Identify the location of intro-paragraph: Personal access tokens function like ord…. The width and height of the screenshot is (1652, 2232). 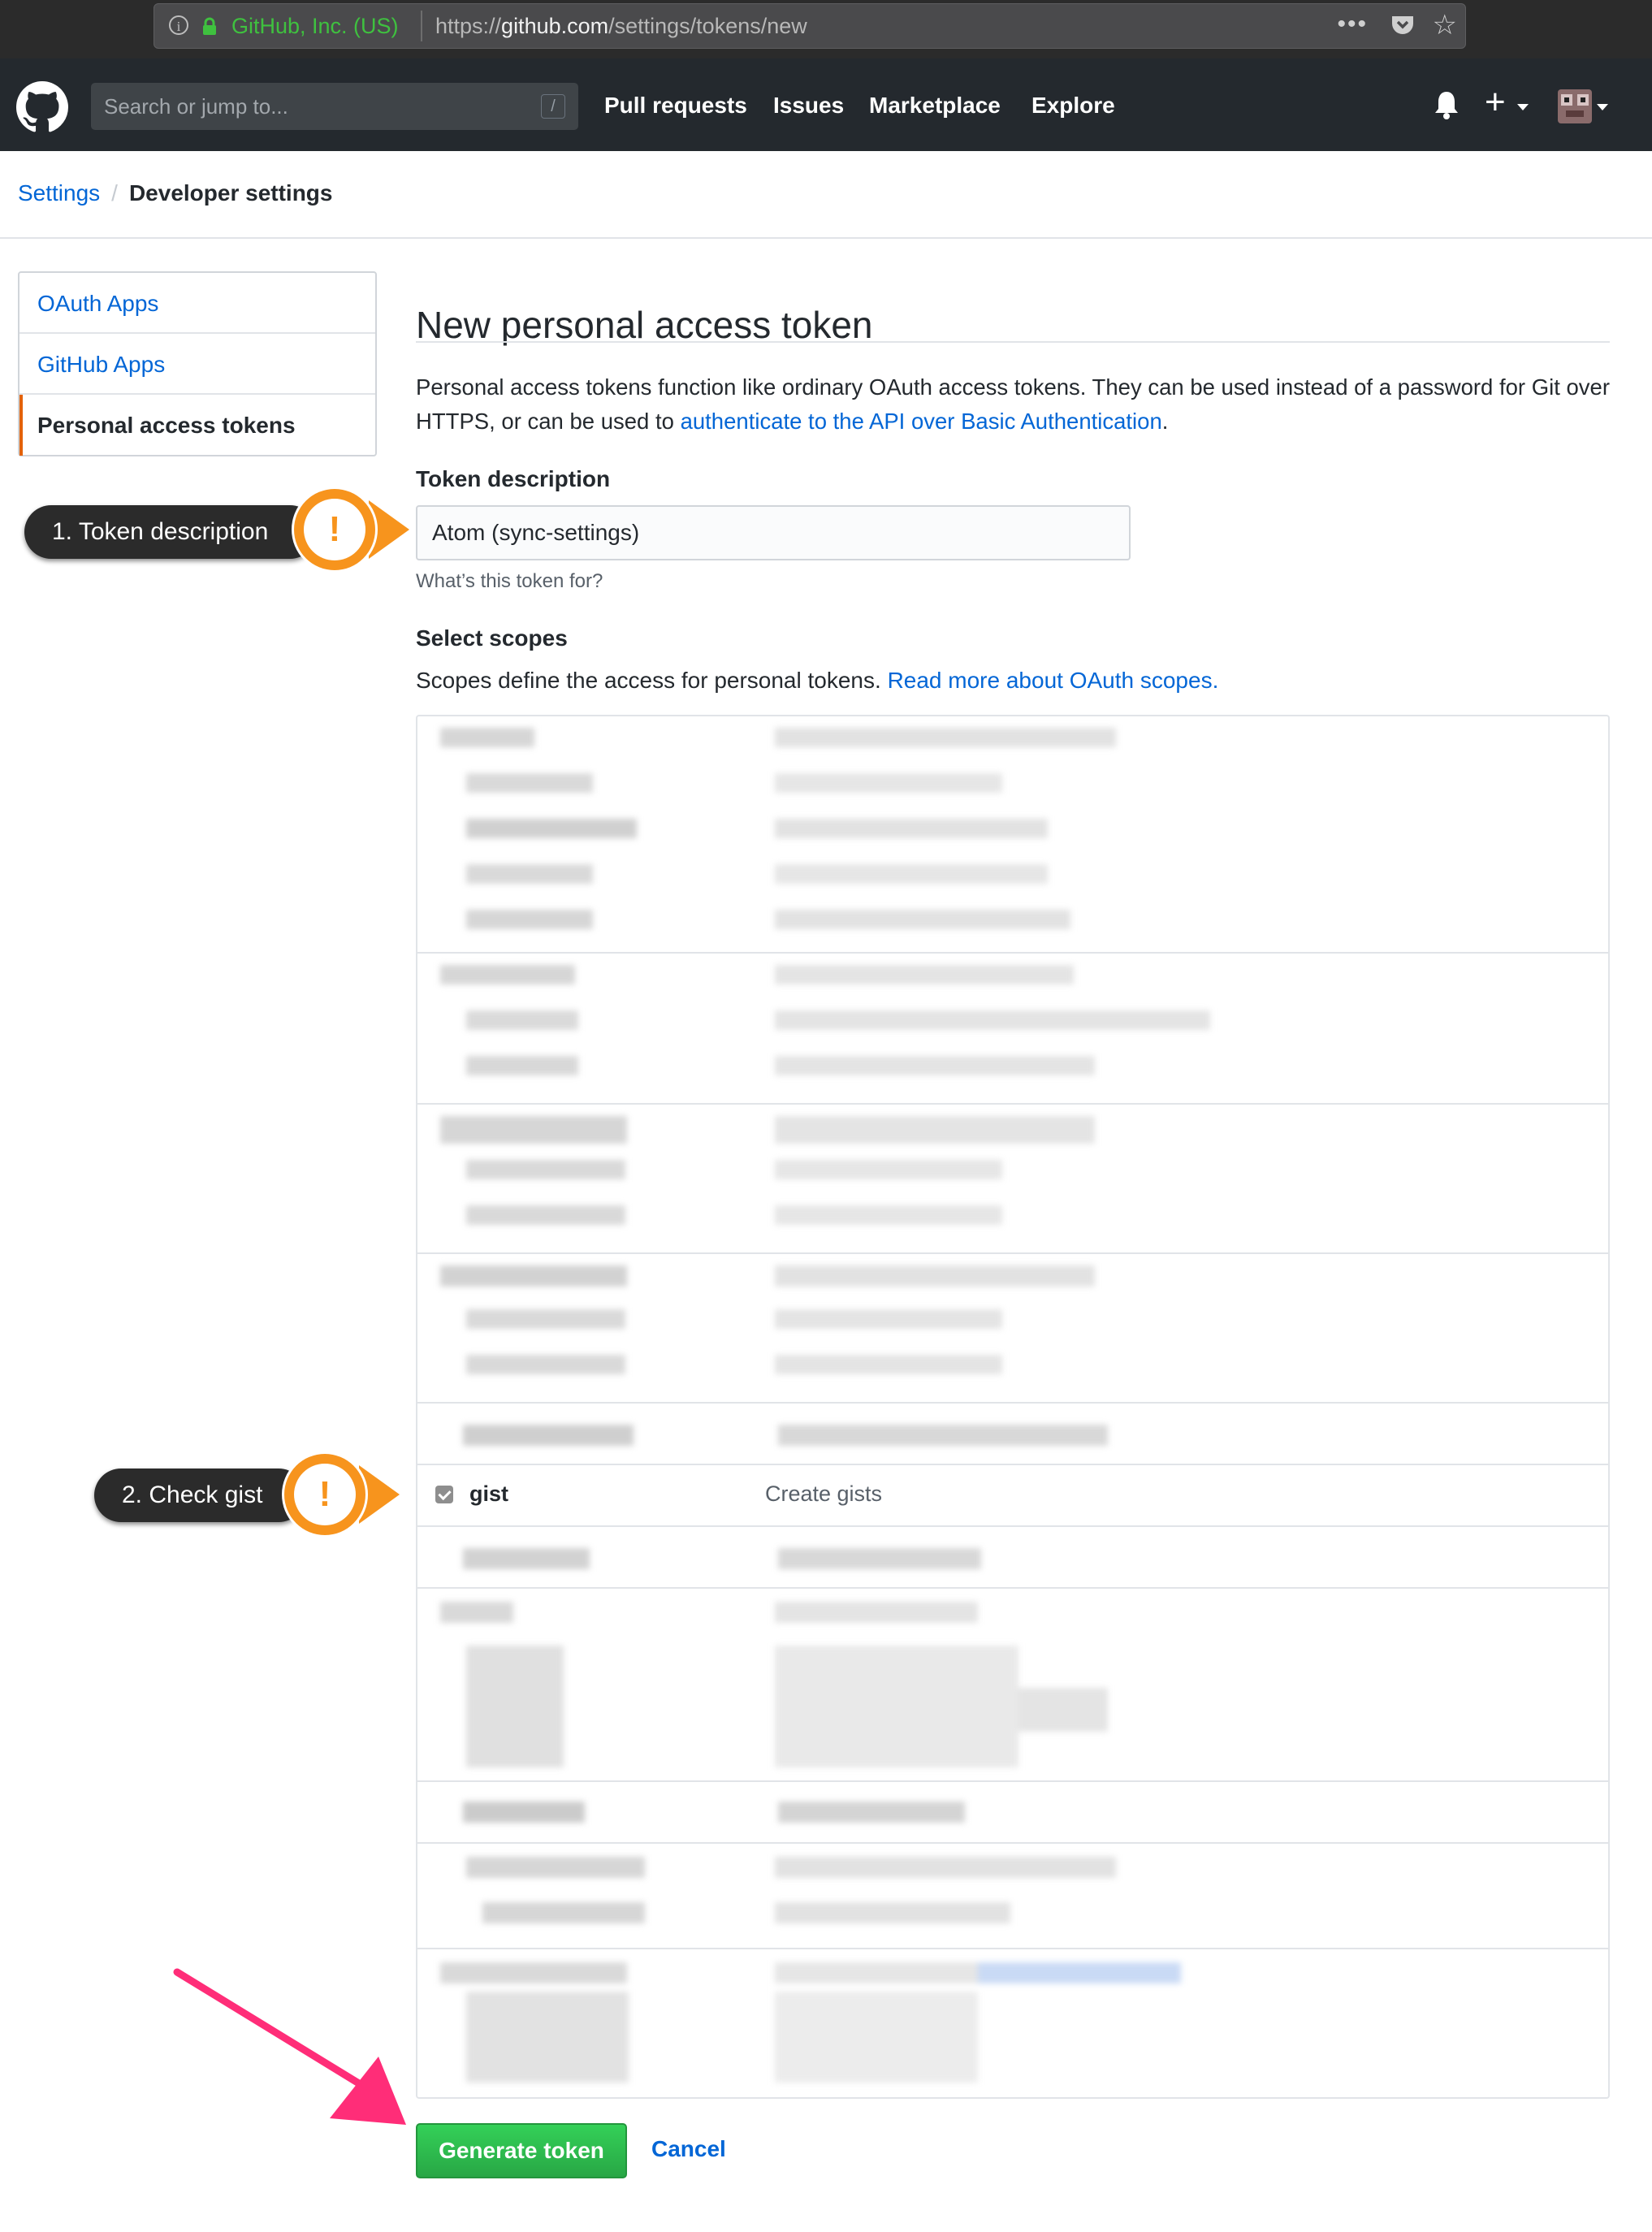
(1017, 404).